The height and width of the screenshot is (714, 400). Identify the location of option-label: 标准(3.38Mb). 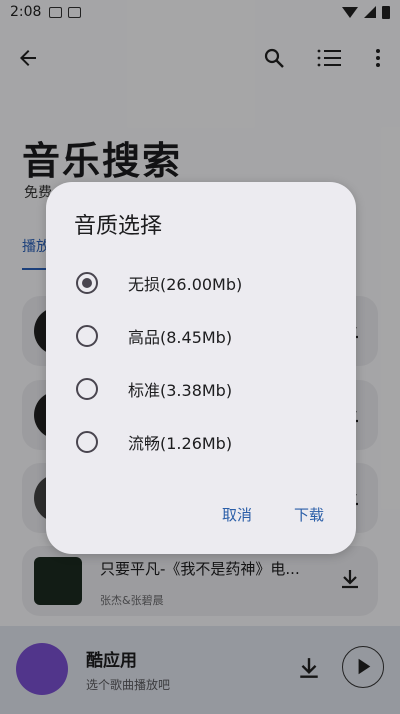
(180, 390).